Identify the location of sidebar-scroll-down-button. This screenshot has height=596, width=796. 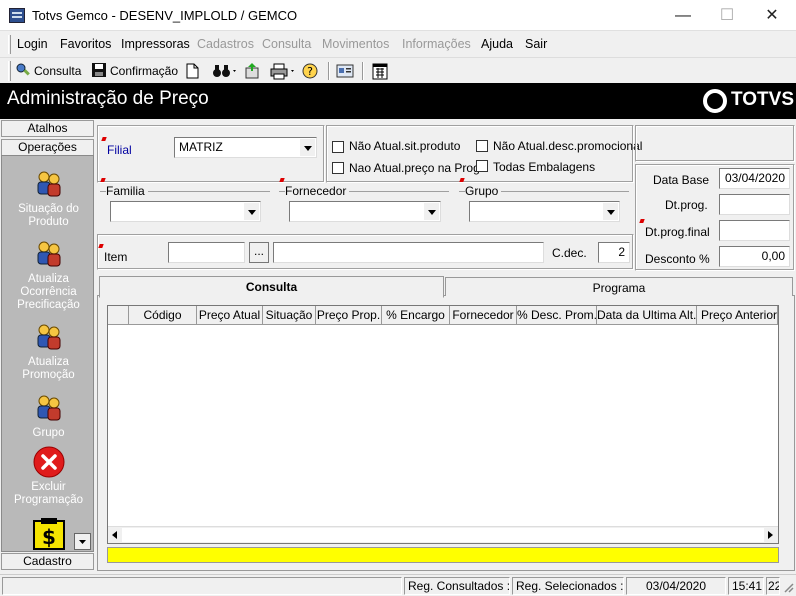
(82, 541).